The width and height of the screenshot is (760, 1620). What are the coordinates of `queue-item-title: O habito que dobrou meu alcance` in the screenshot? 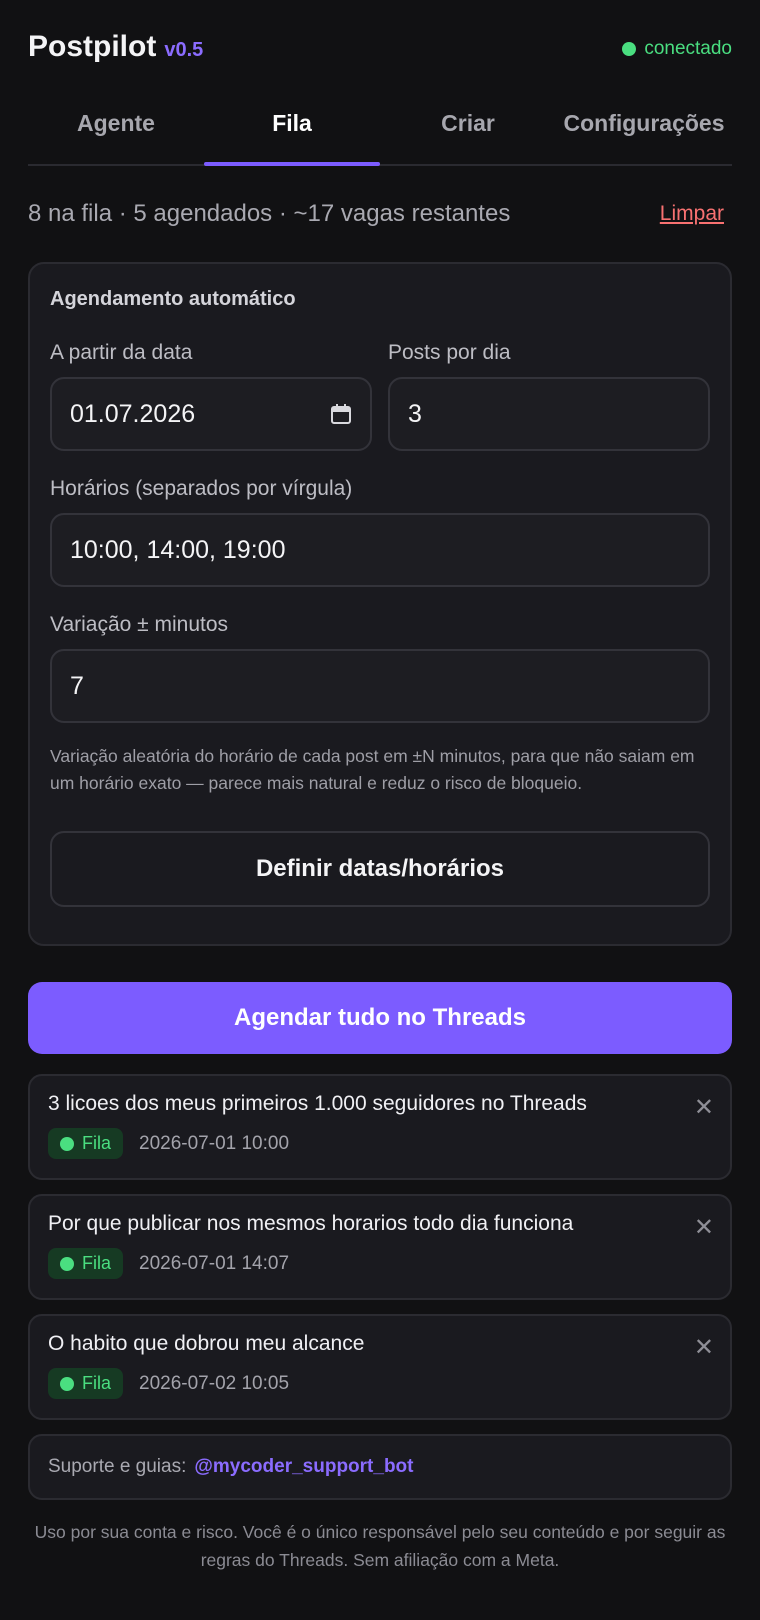 It's located at (206, 1343).